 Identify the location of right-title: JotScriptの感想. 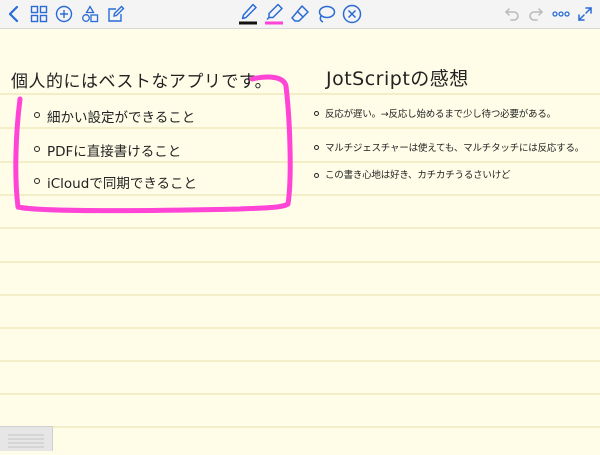
(397, 79).